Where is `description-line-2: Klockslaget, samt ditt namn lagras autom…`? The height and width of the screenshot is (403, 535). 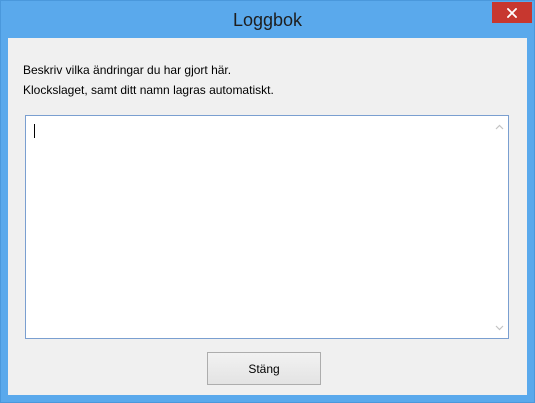 description-line-2: Klockslaget, samt ditt namn lagras autom… is located at coordinates (148, 90).